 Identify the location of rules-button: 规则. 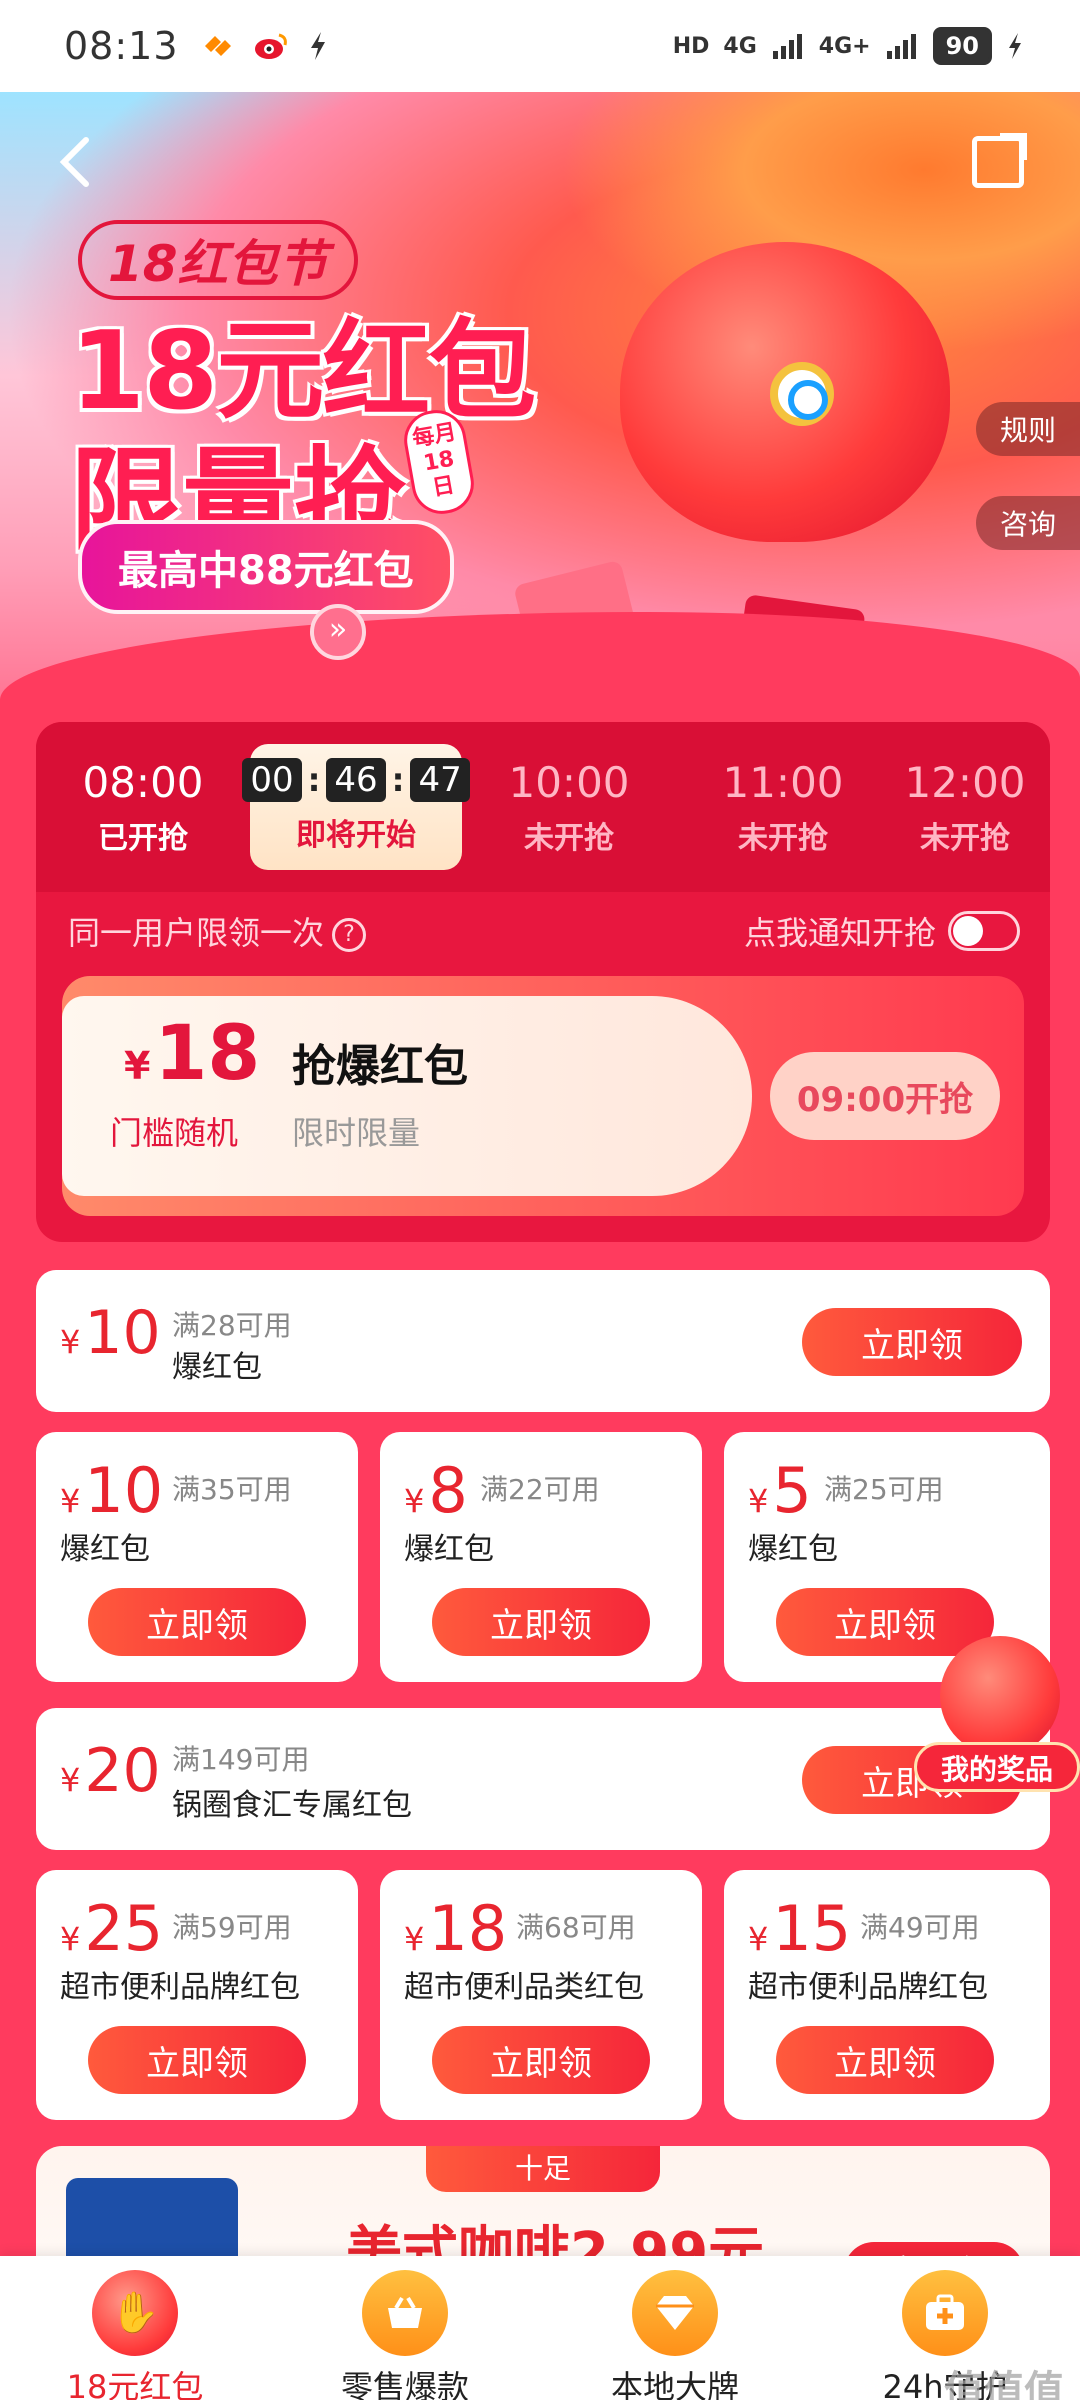
(1028, 429).